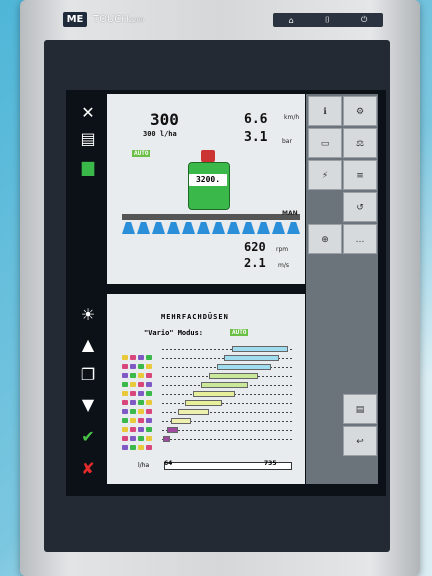 The width and height of the screenshot is (432, 576). I want to click on arrow-down-icon: ▼, so click(88, 405).